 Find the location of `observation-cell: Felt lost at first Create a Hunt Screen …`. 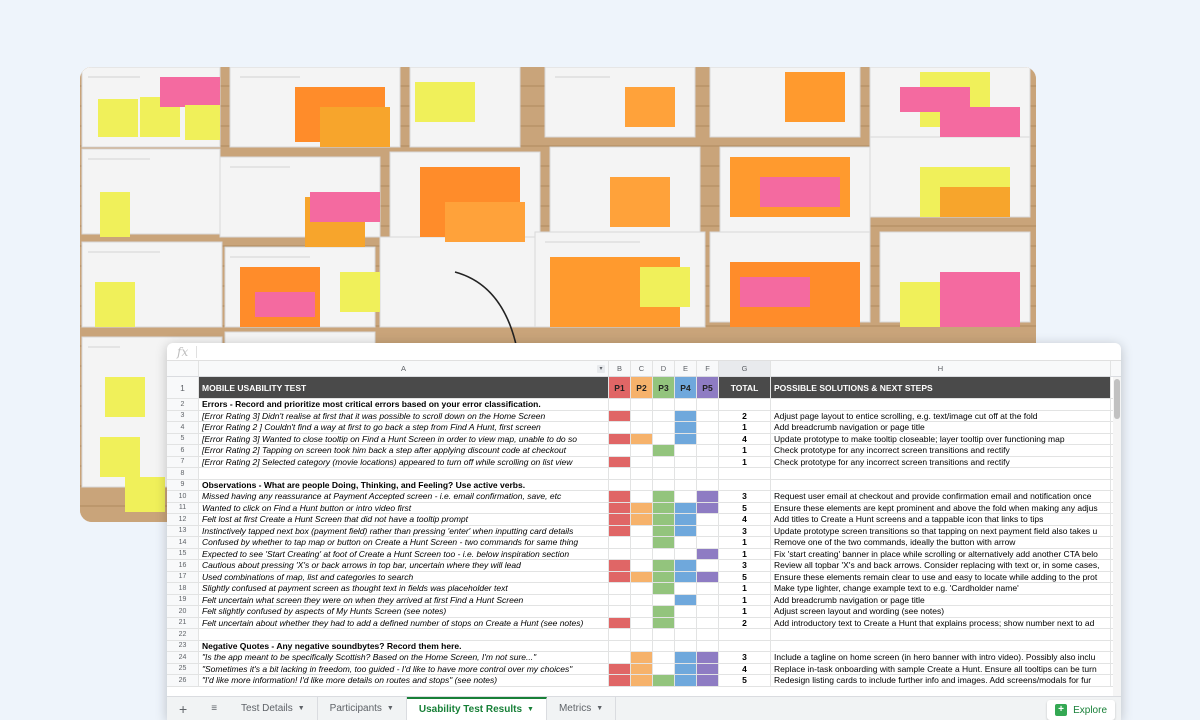

observation-cell: Felt lost at first Create a Hunt Screen … is located at coordinates (404, 519).